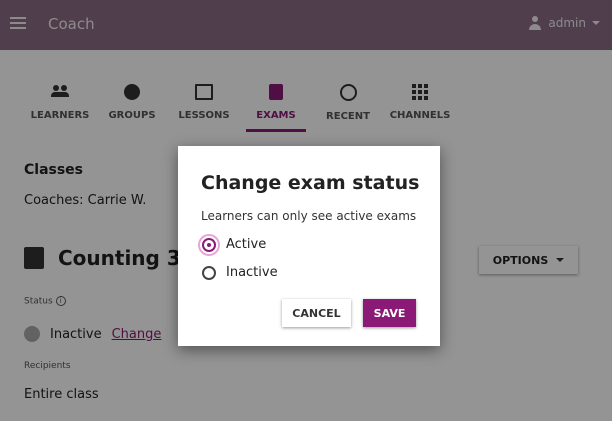  I want to click on radio-label-inactive: Inactive, so click(252, 272).